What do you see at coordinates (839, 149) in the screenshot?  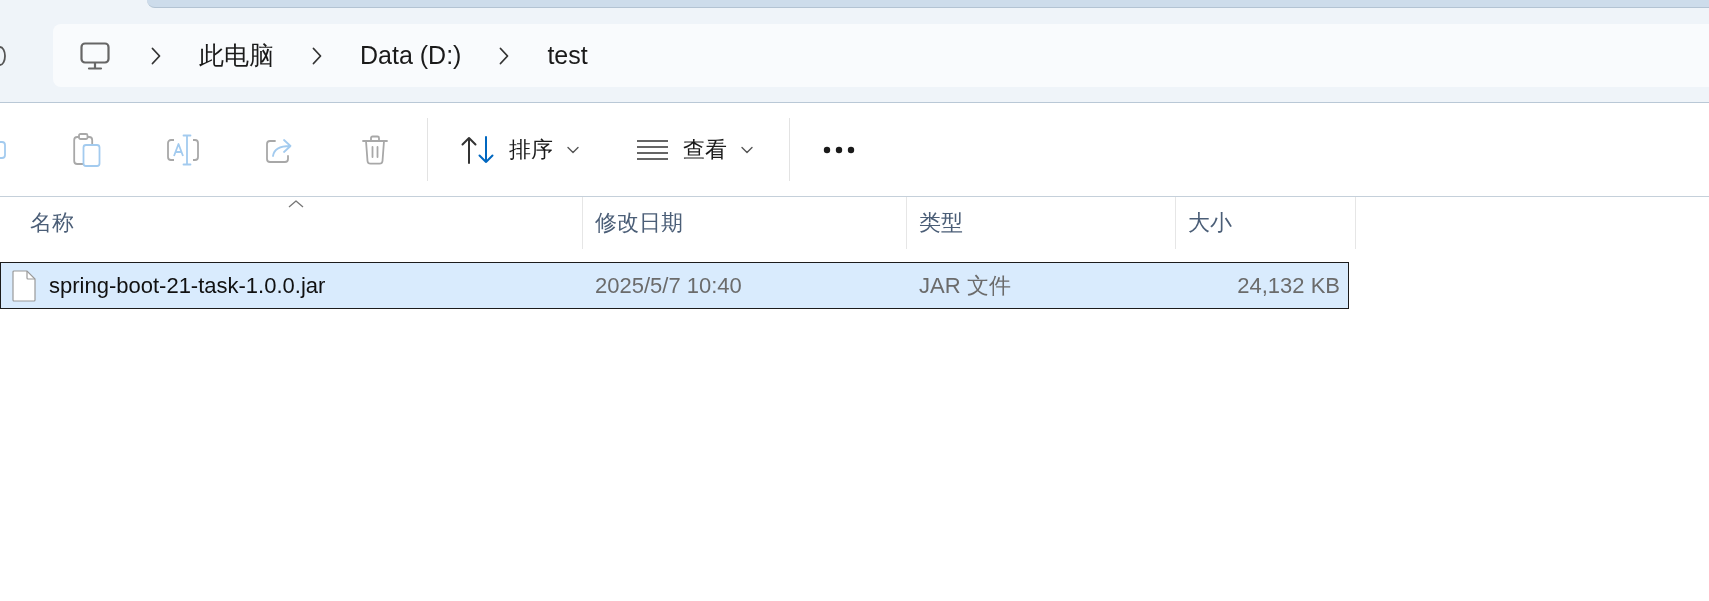 I see `more-icon` at bounding box center [839, 149].